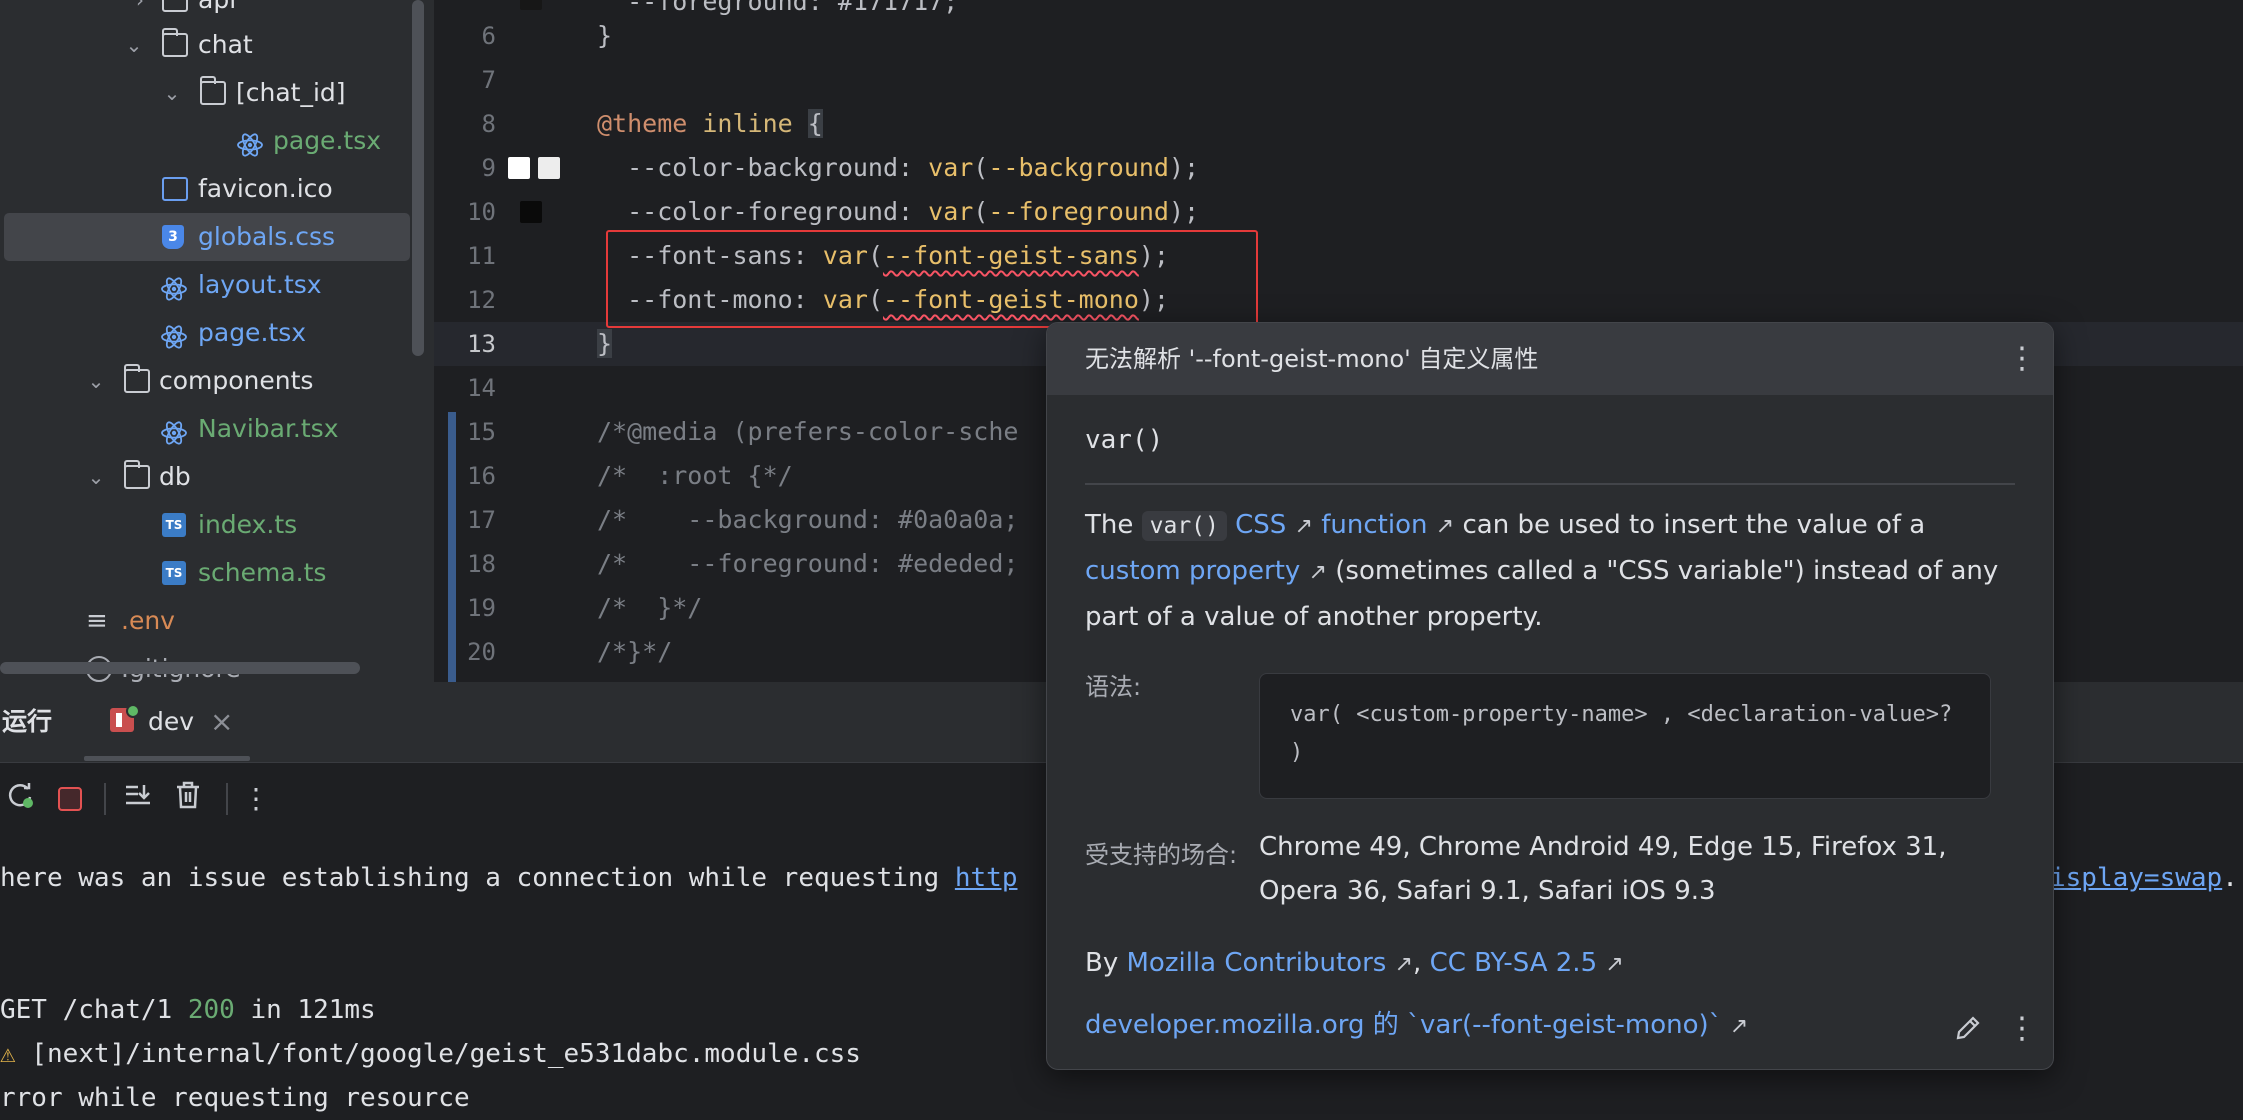 The image size is (2243, 1120). I want to click on run-tab-label: dev, so click(171, 721).